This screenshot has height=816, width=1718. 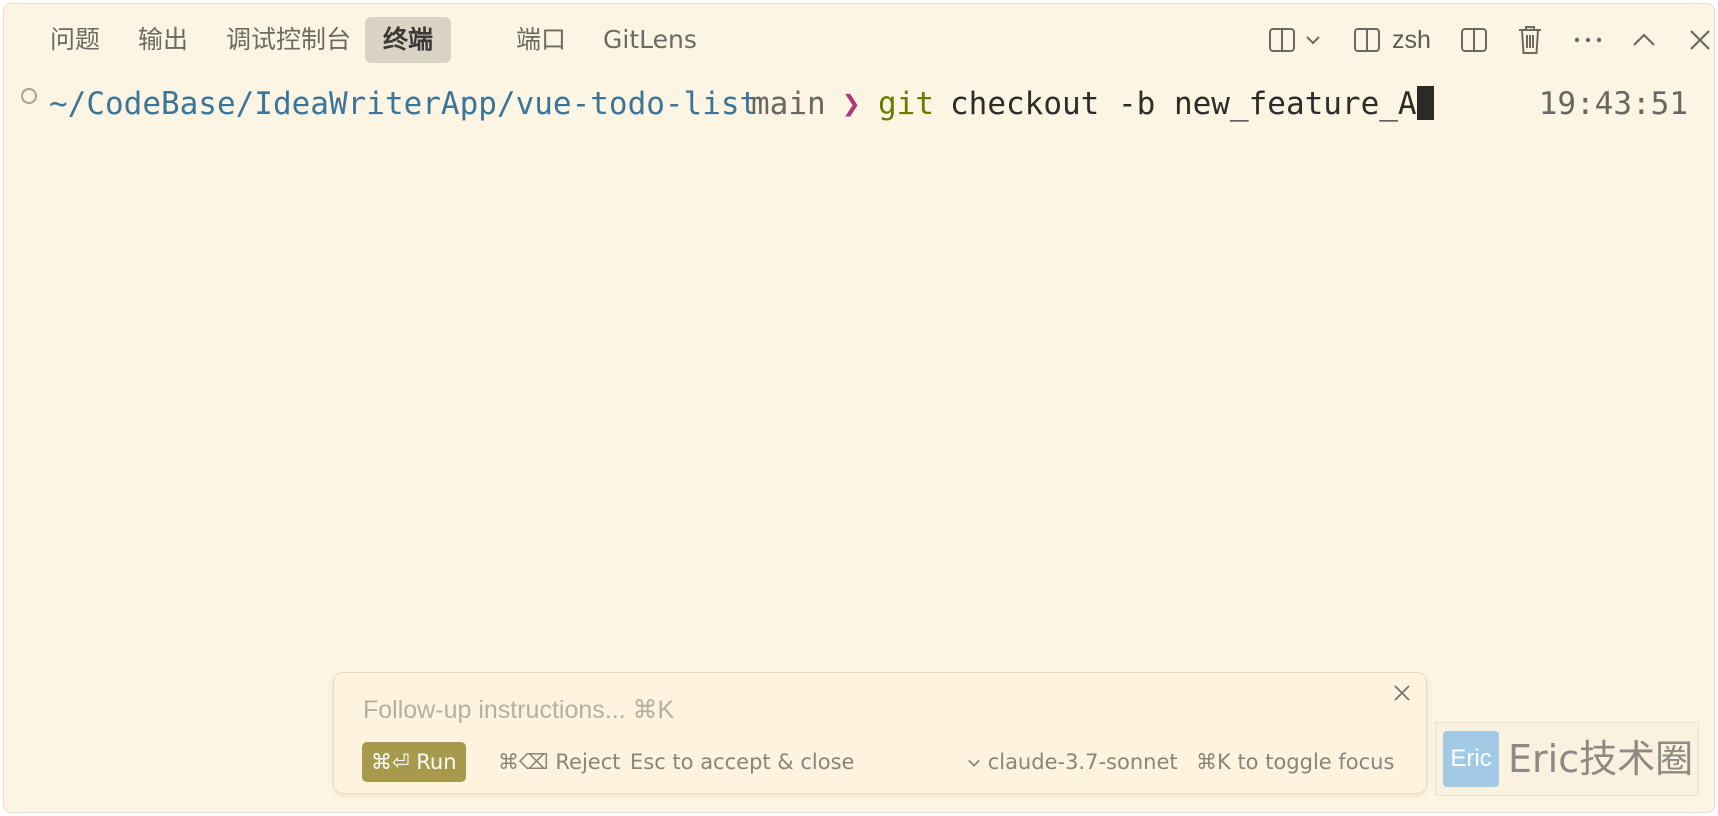 What do you see at coordinates (75, 40) in the screenshot?
I see `tab-problems: 问题` at bounding box center [75, 40].